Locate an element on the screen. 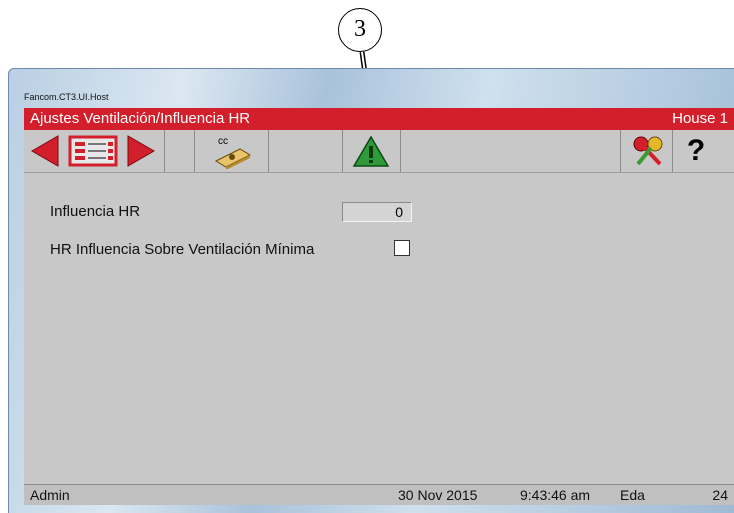  toolbar: cc ? is located at coordinates (379, 151).